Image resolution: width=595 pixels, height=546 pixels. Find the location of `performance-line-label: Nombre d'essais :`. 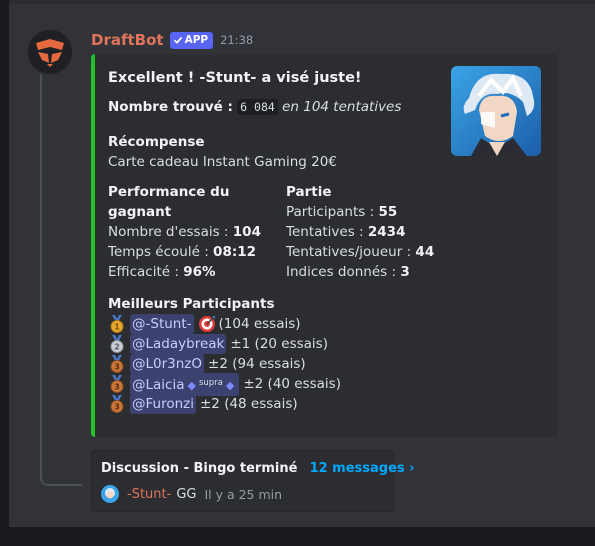

performance-line-label: Nombre d'essais : is located at coordinates (168, 232).